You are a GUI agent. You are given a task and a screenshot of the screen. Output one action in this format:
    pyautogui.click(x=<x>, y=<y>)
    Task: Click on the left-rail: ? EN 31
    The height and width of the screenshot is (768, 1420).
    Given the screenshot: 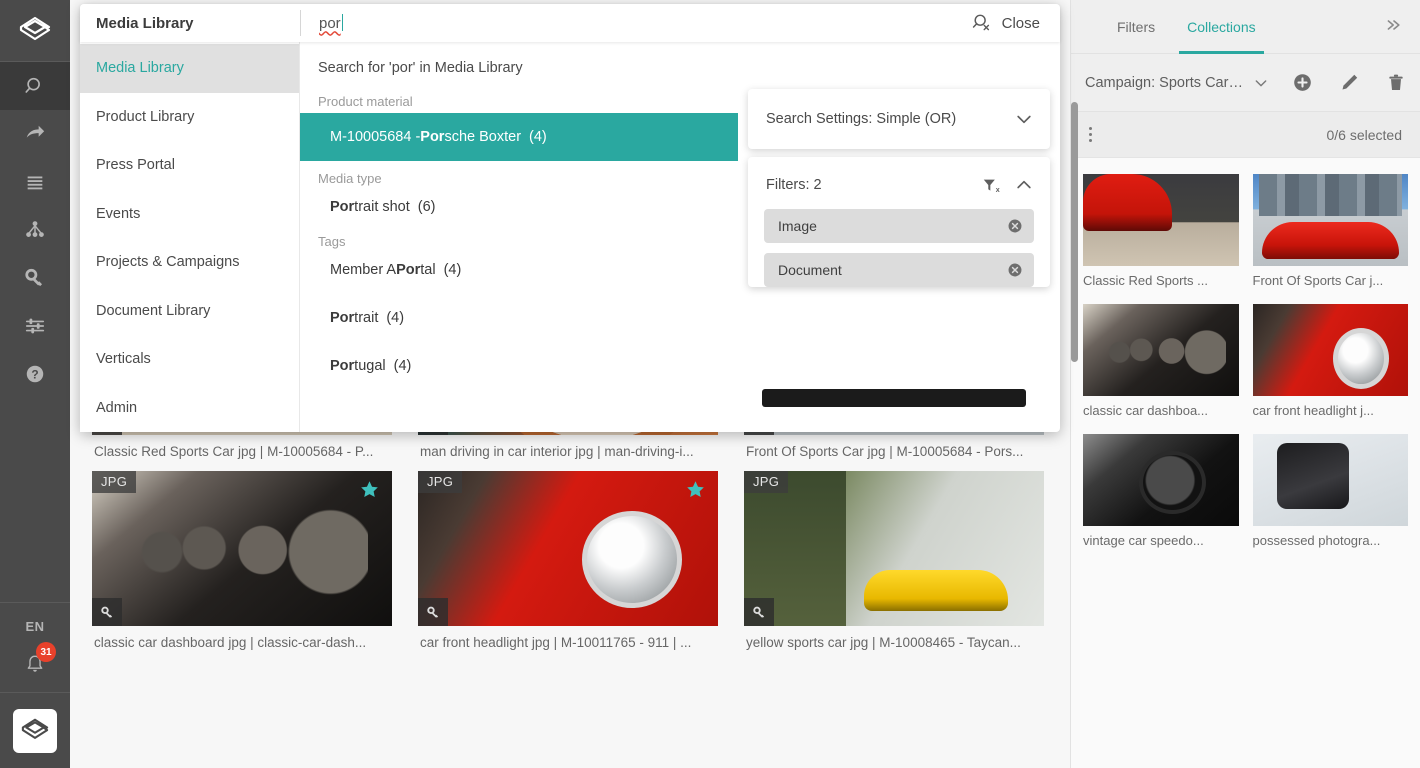 What is the action you would take?
    pyautogui.click(x=35, y=384)
    